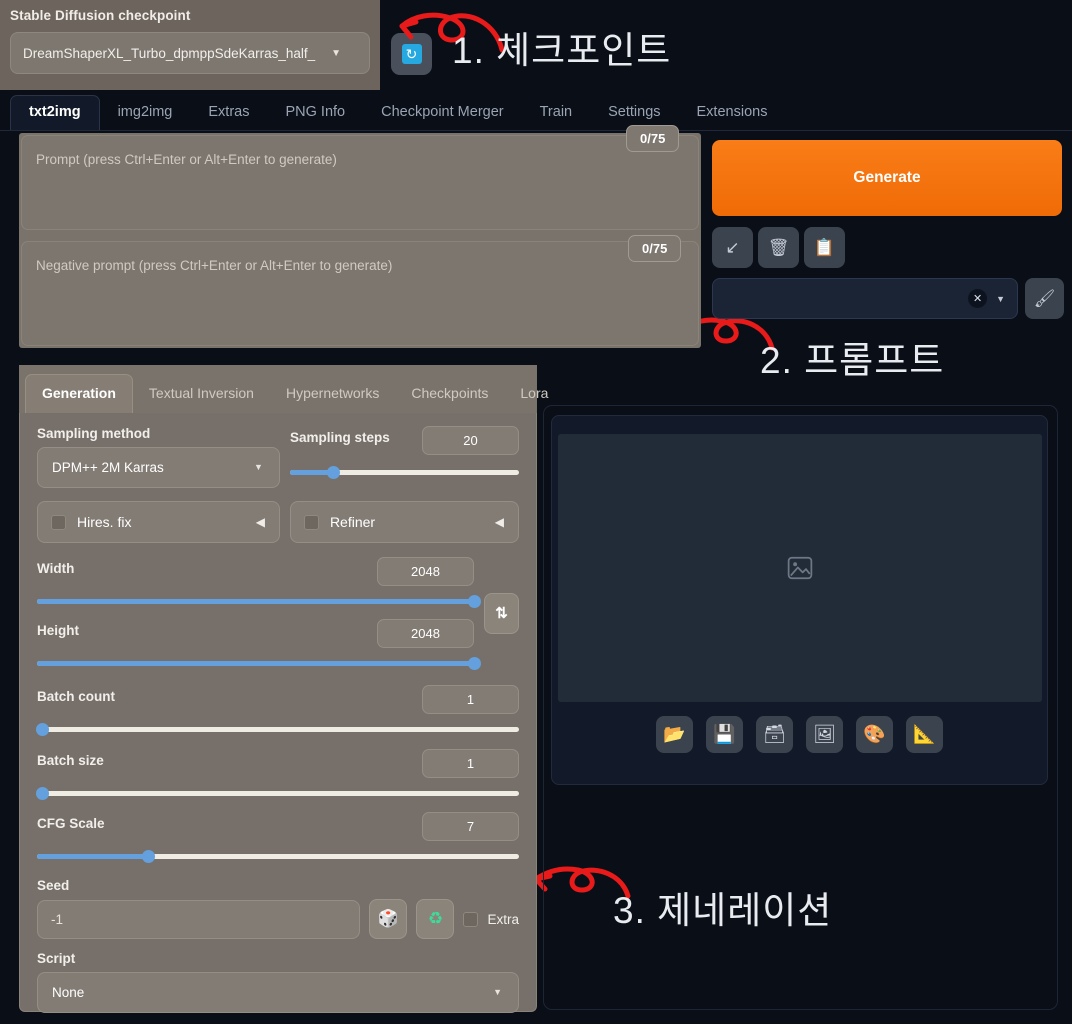 The height and width of the screenshot is (1024, 1072). I want to click on dice-icon: 🎲, so click(388, 918).